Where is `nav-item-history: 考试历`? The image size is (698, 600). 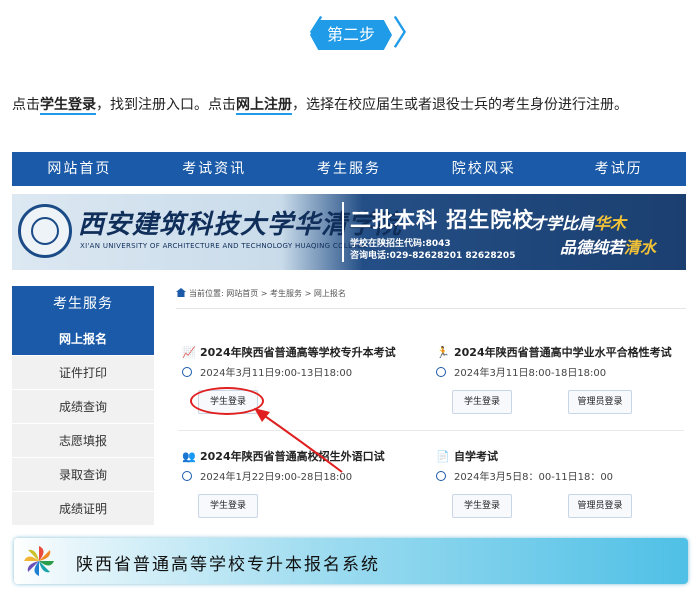 nav-item-history: 考试历 is located at coordinates (618, 169).